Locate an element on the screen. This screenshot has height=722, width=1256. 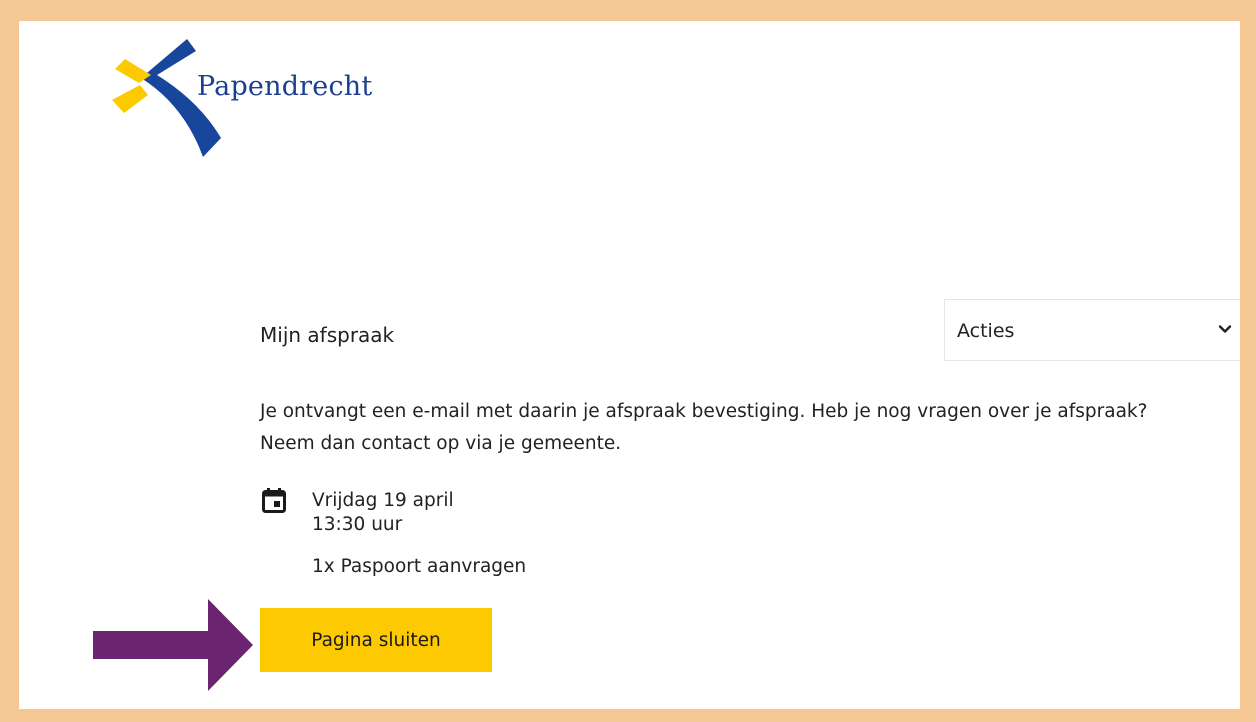
calendar-icon is located at coordinates (274, 500).